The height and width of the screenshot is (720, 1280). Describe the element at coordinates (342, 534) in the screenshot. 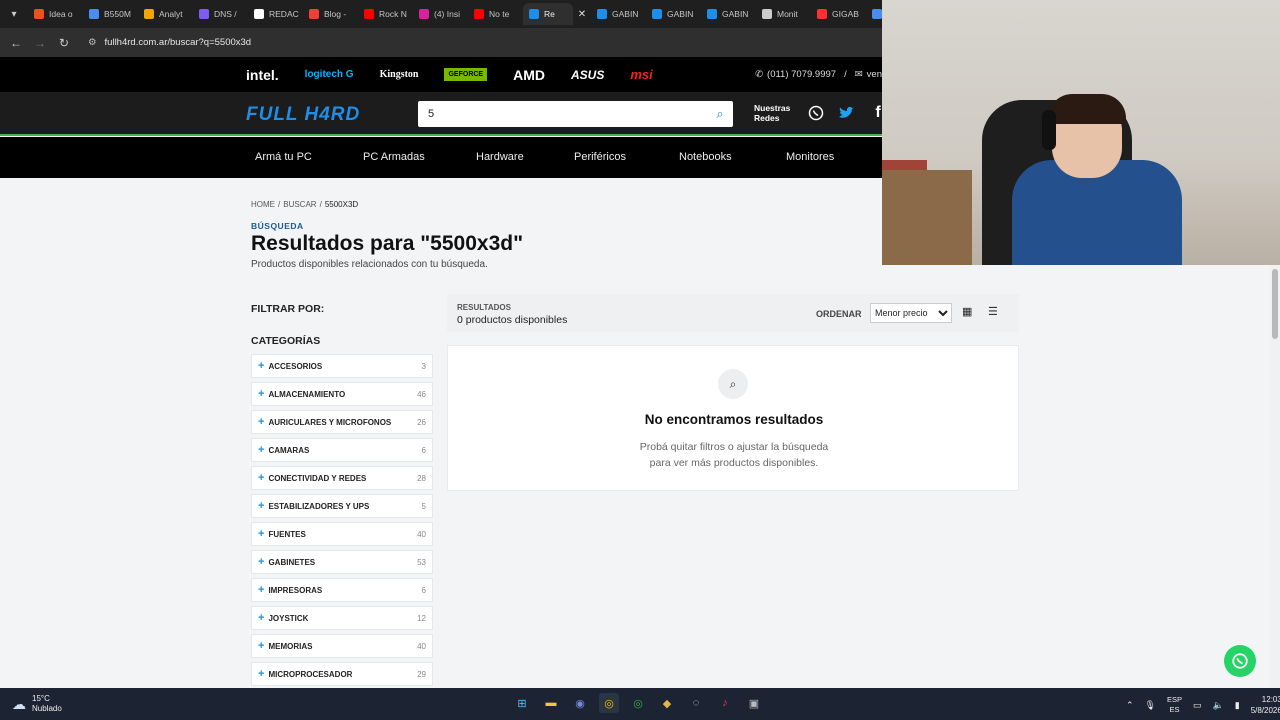

I see `category-item: + FUENTES 40` at that location.